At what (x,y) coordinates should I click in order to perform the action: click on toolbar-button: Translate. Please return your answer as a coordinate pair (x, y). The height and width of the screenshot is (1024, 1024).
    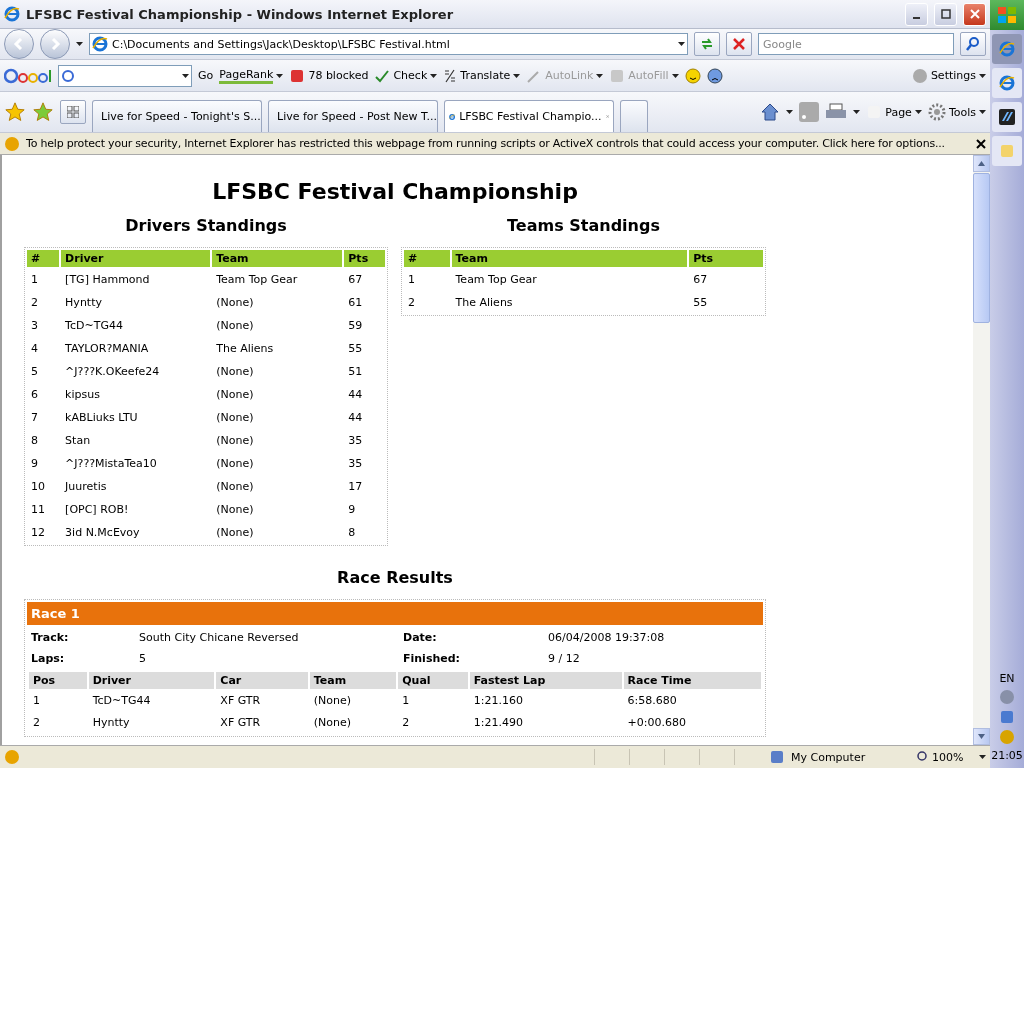
    Looking at the image, I should click on (482, 75).